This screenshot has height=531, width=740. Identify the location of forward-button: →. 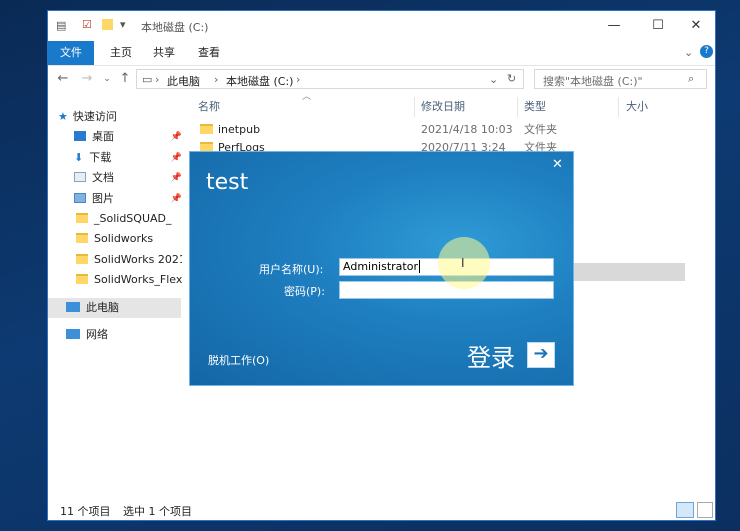
(87, 79).